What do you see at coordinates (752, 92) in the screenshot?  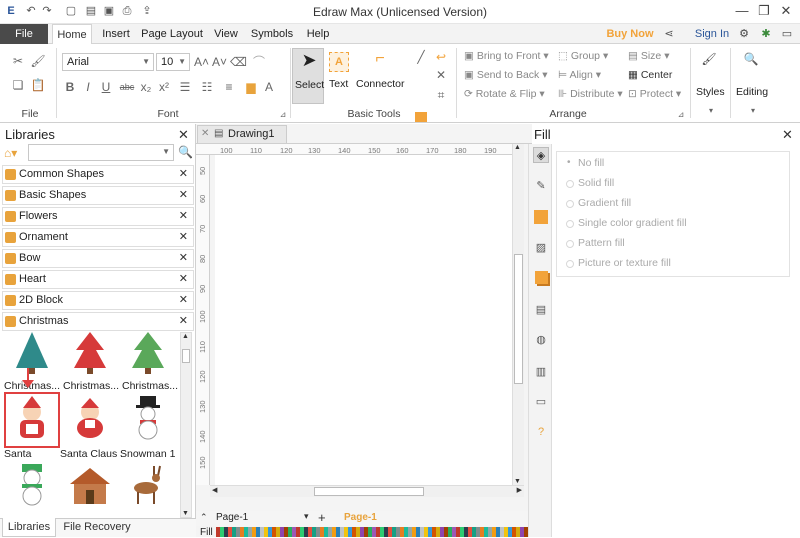 I see `editing-button: Editing` at bounding box center [752, 92].